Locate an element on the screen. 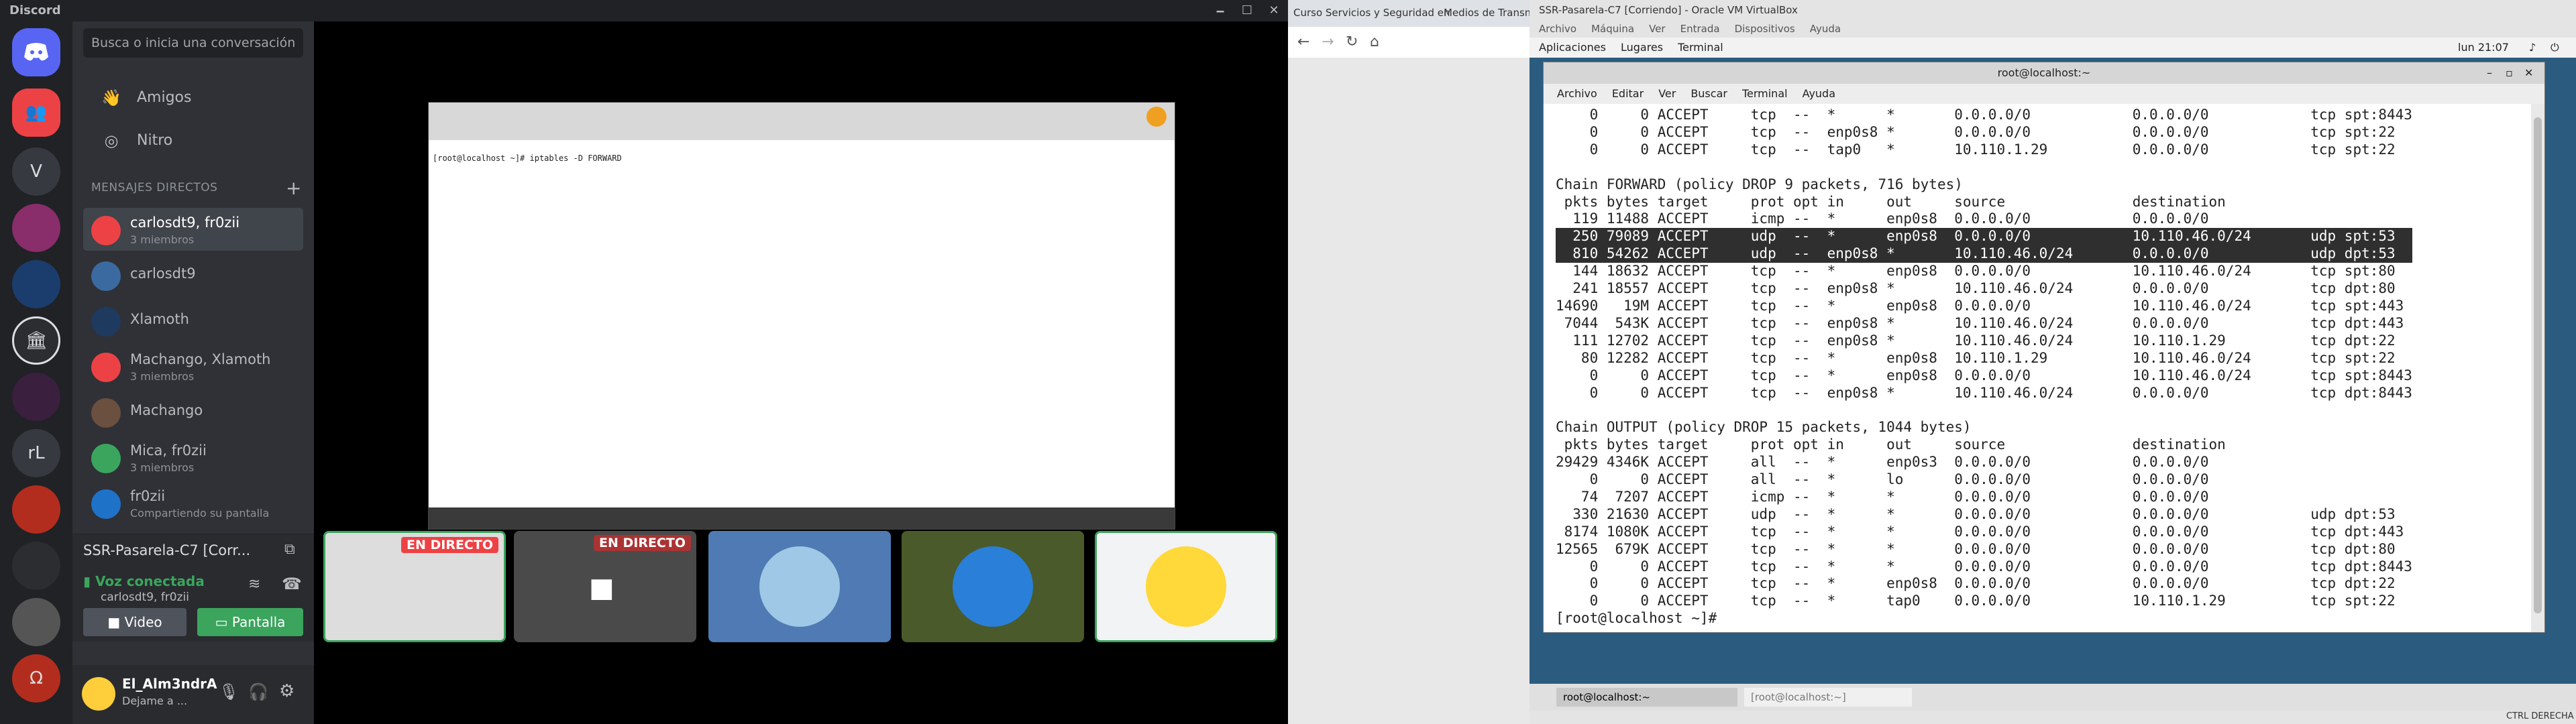  minimize-icon: 🗕 is located at coordinates (1220, 10).